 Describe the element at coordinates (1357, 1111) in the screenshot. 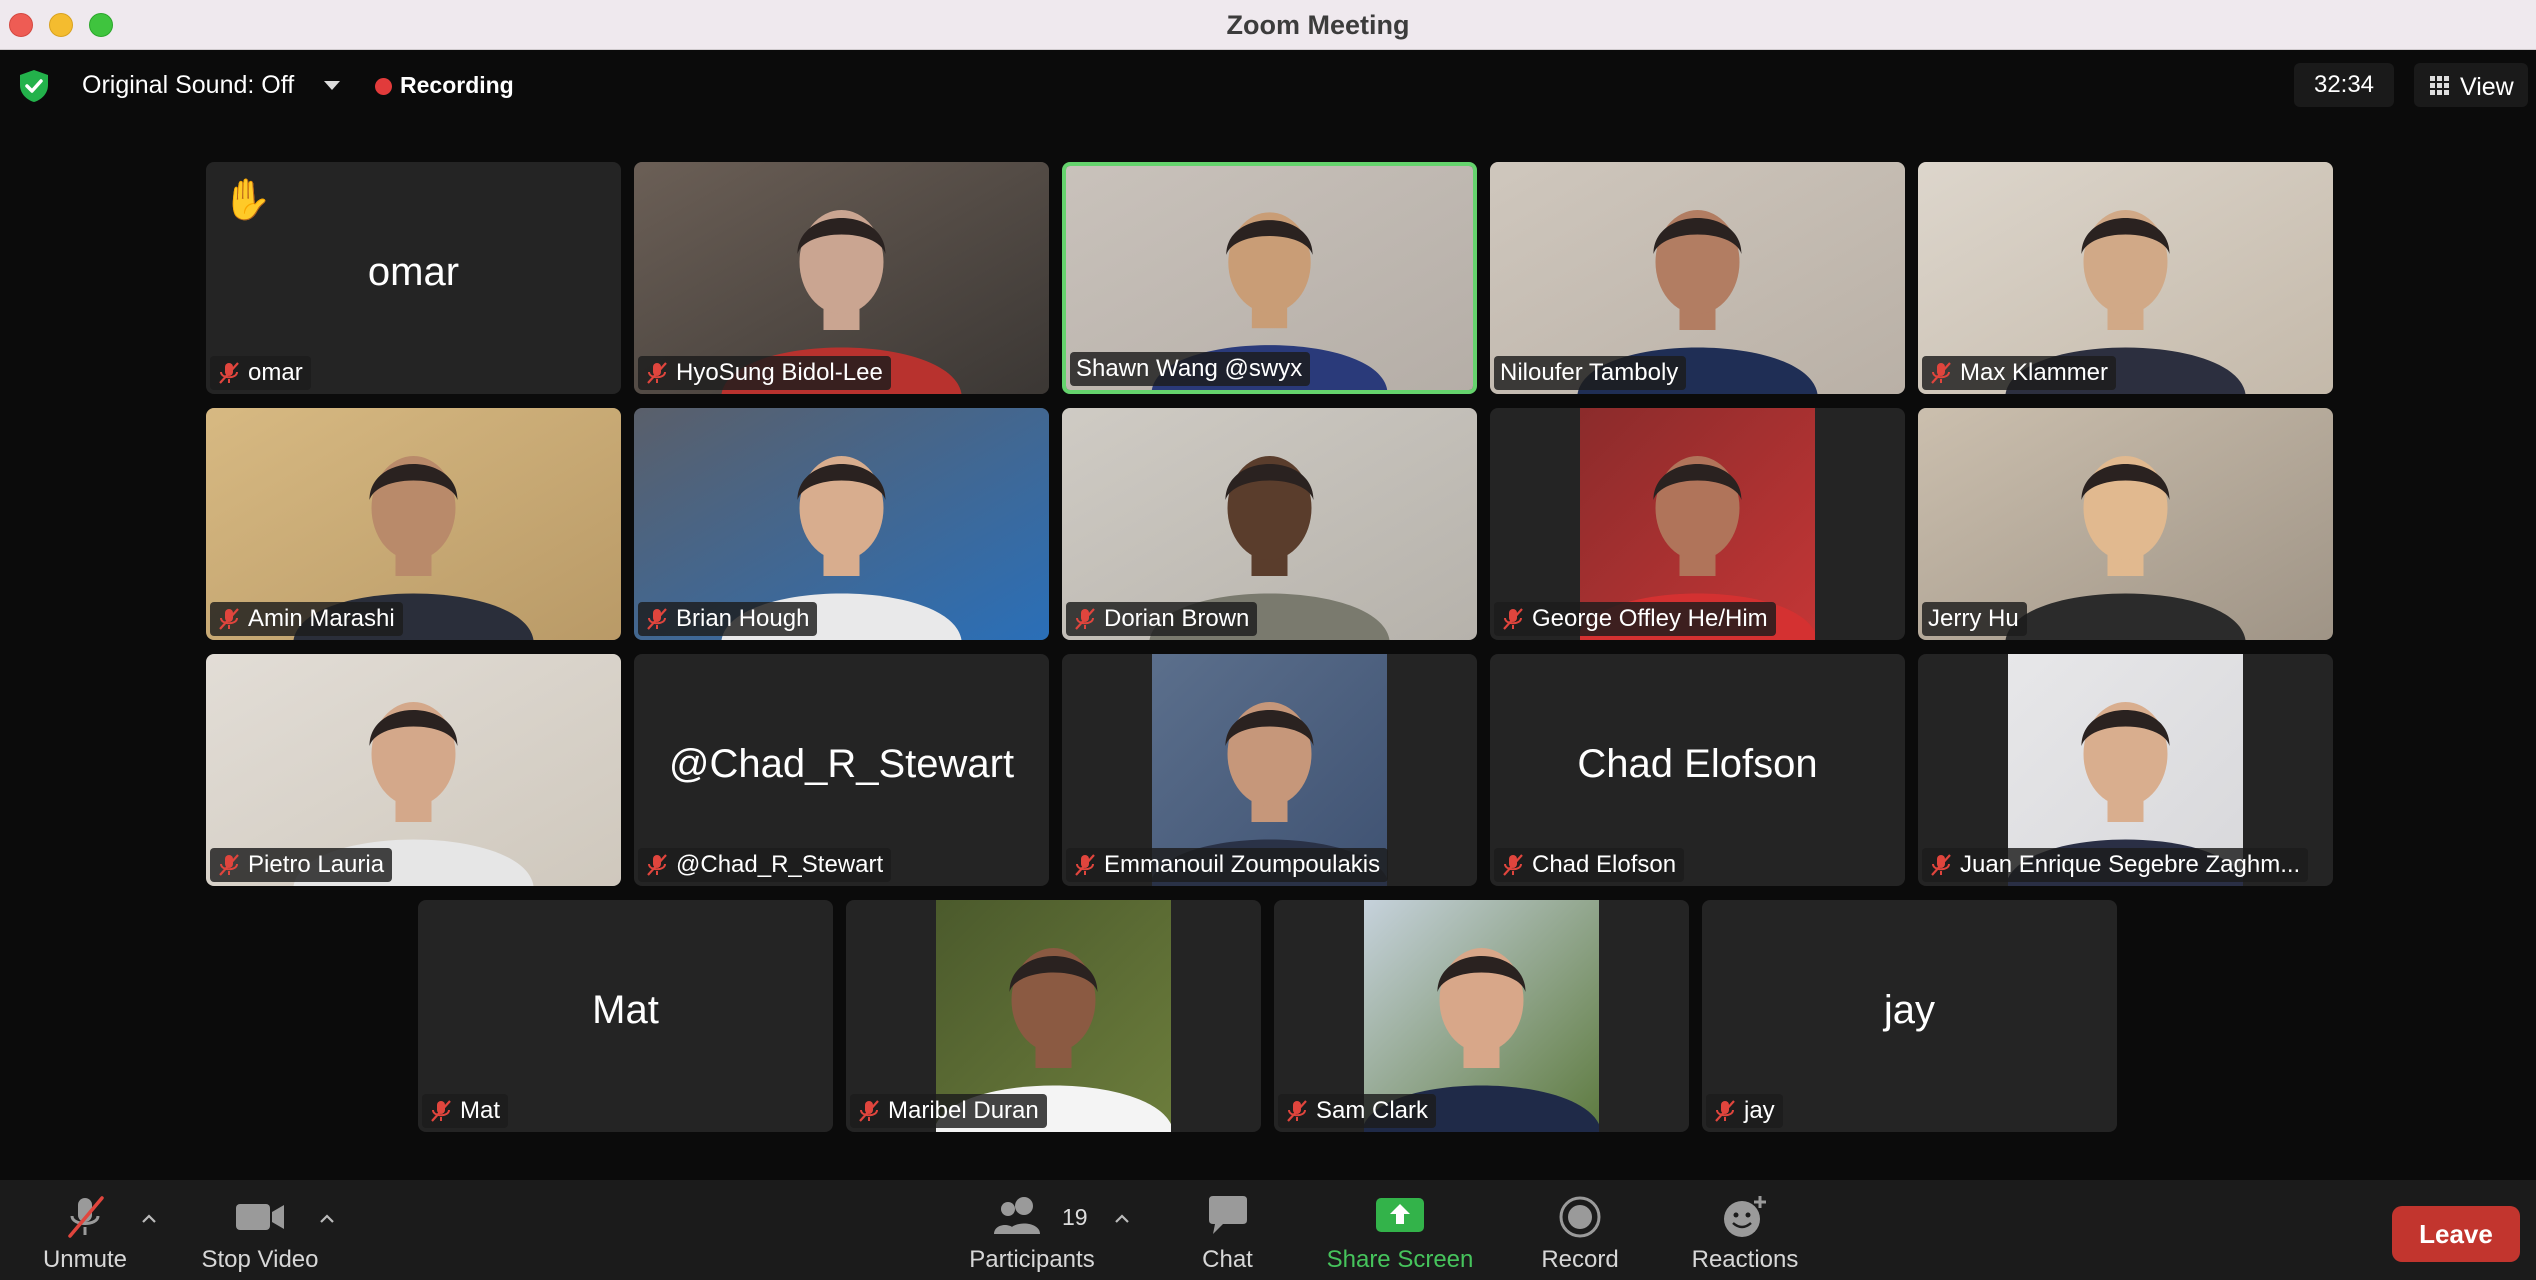

I see `participant-nameplate: Sam Clark` at that location.